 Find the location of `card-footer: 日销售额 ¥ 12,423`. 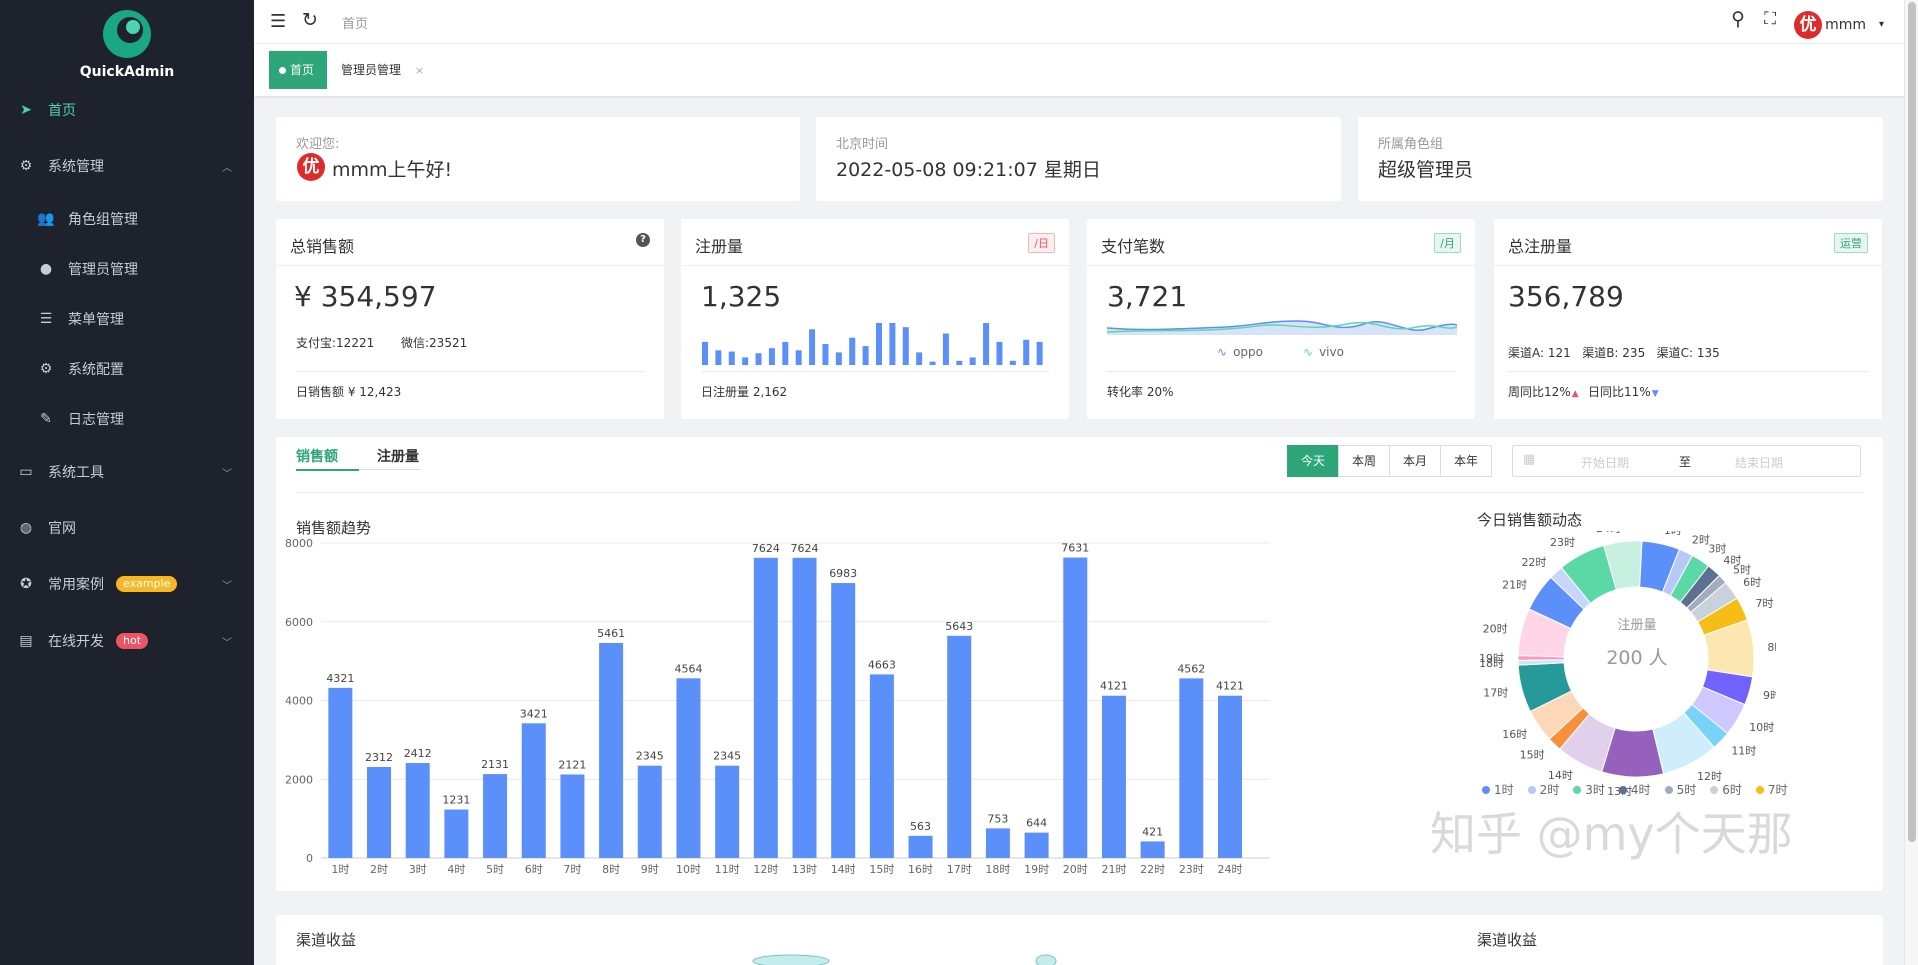

card-footer: 日销售额 ¥ 12,423 is located at coordinates (349, 392).